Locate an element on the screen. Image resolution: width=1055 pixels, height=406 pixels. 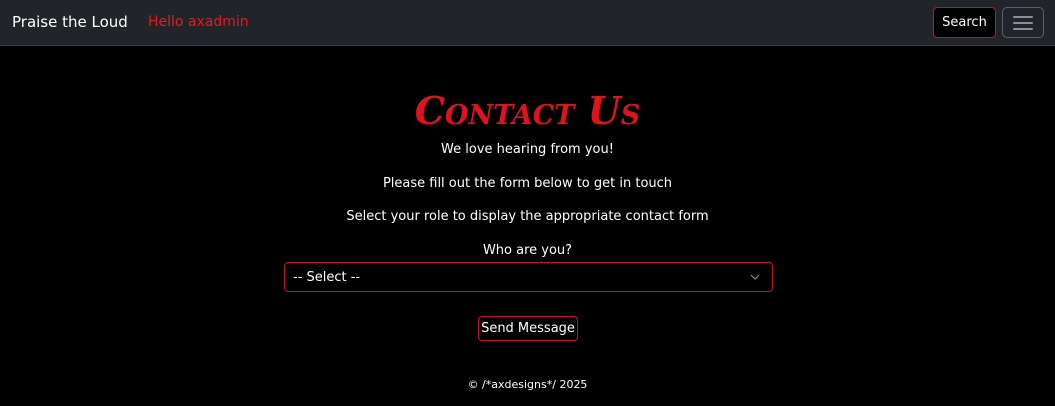
role-select-value: -- Select -- is located at coordinates (327, 277).